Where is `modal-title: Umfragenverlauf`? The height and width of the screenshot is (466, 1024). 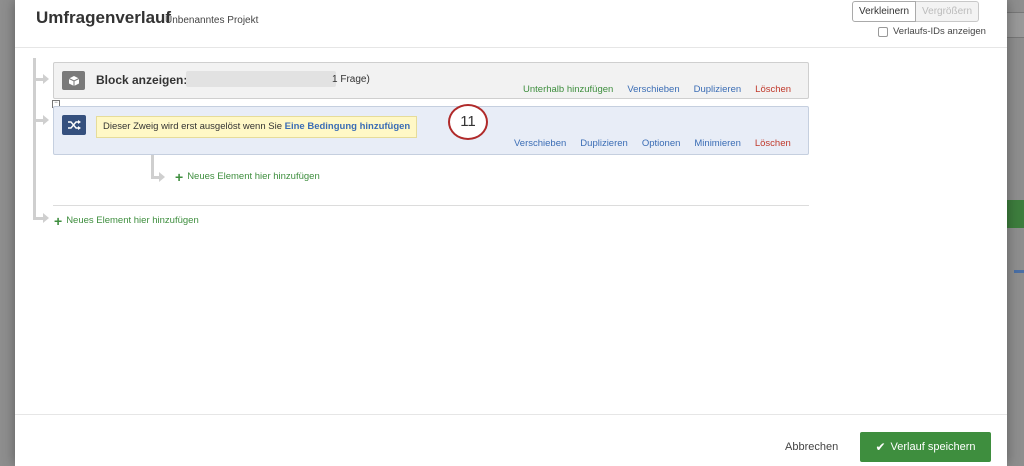 modal-title: Umfragenverlauf is located at coordinates (104, 17).